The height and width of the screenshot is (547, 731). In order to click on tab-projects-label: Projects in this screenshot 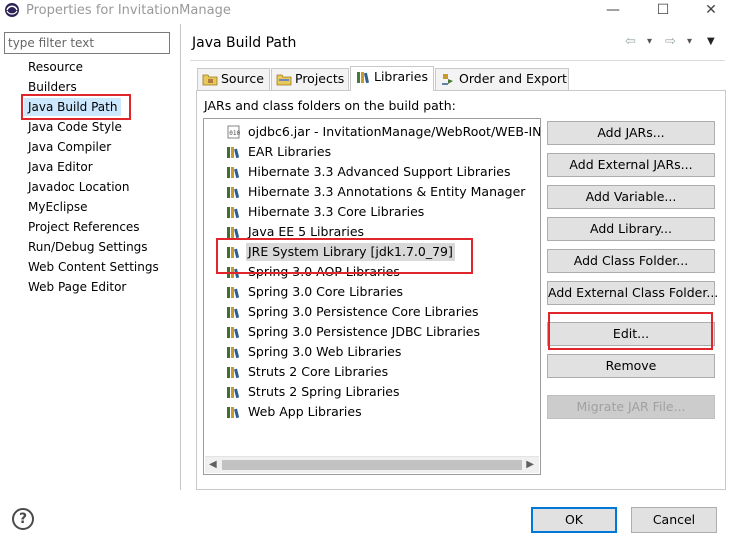, I will do `click(320, 78)`.